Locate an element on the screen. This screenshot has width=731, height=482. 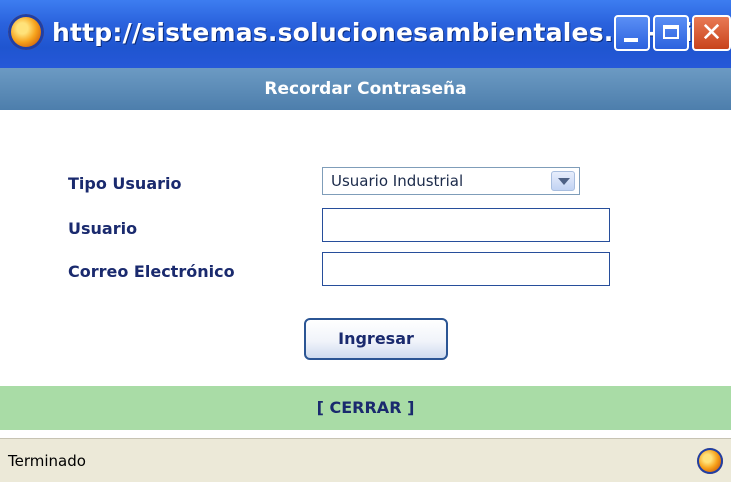
tipo-usuario-selected: Usuario Industrial is located at coordinates (397, 181).